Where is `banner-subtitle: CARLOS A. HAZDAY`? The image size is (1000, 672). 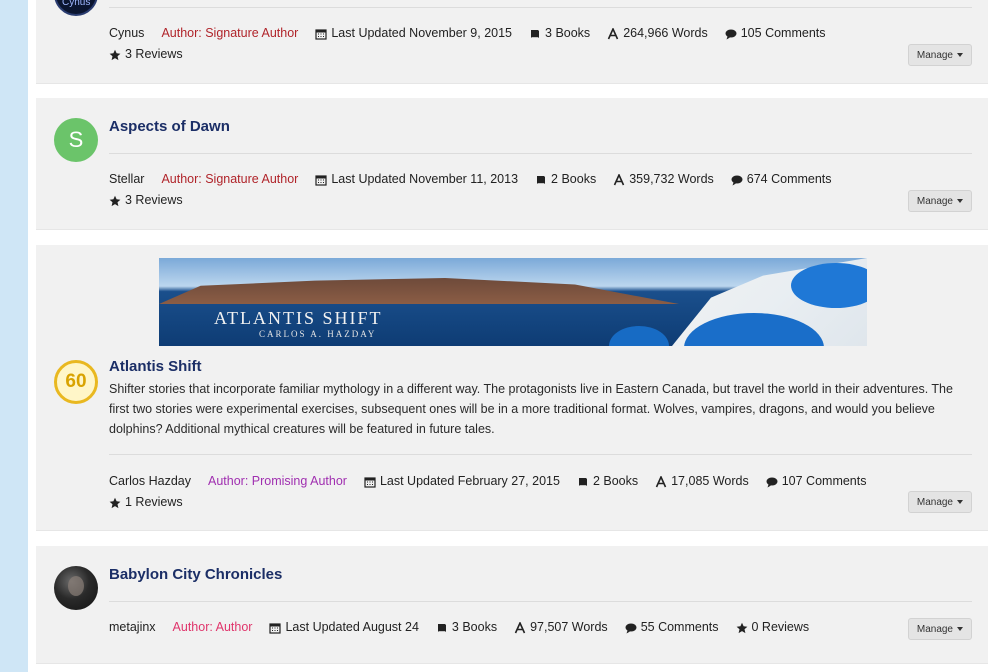
banner-subtitle: CARLOS A. HAZDAY is located at coordinates (318, 334).